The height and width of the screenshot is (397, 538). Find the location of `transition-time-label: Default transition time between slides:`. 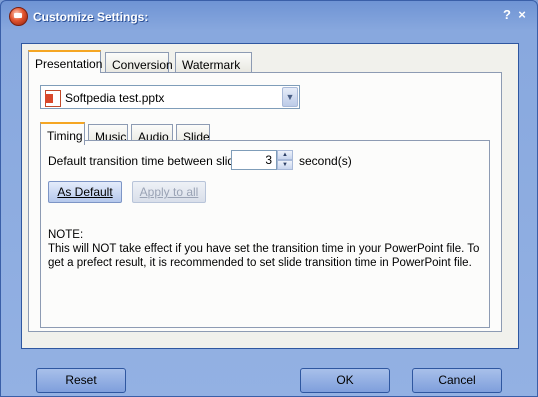

transition-time-label: Default transition time between slides: is located at coordinates (149, 161).